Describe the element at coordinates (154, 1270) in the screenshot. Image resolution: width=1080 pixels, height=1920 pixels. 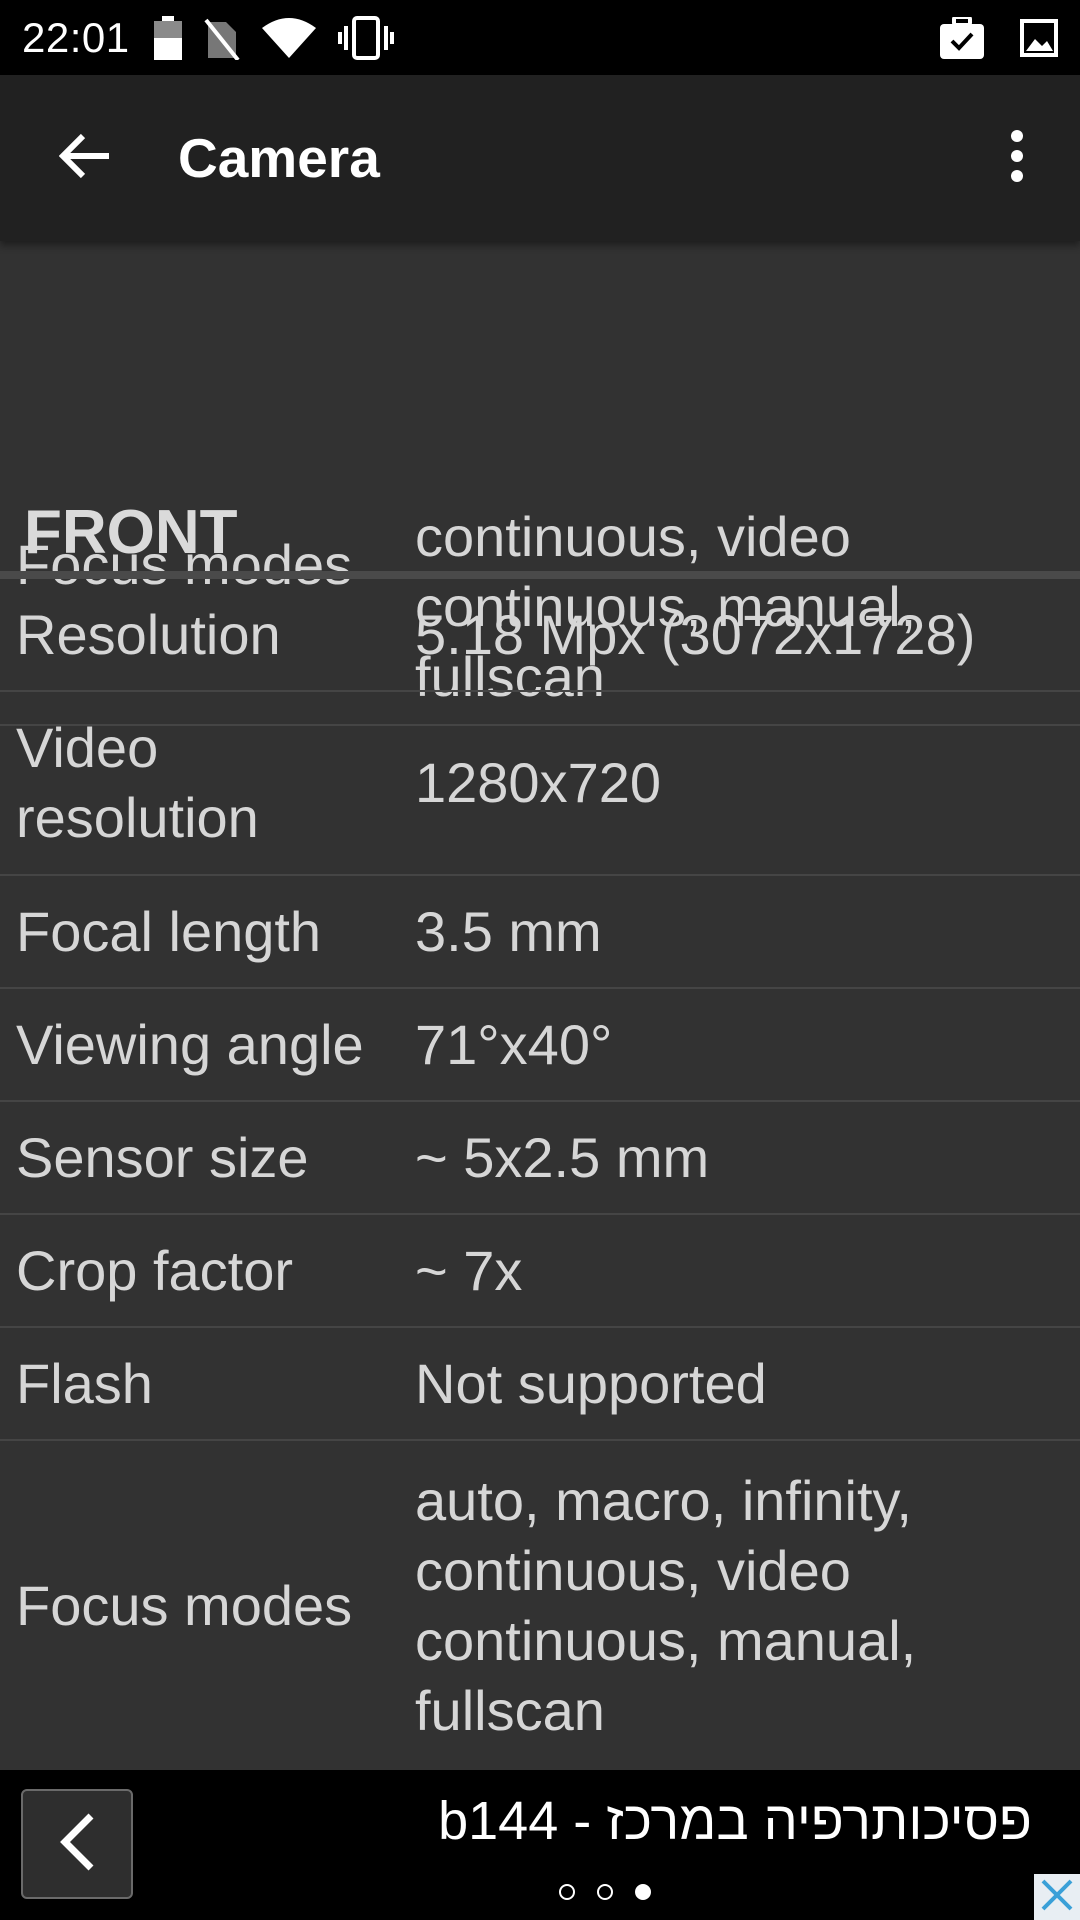
I see `row-label: Crop factor` at that location.